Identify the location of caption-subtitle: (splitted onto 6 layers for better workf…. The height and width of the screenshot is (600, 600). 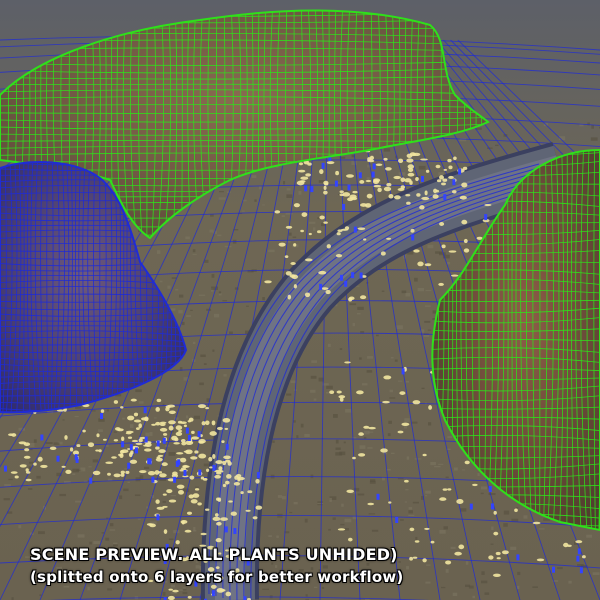
(217, 577).